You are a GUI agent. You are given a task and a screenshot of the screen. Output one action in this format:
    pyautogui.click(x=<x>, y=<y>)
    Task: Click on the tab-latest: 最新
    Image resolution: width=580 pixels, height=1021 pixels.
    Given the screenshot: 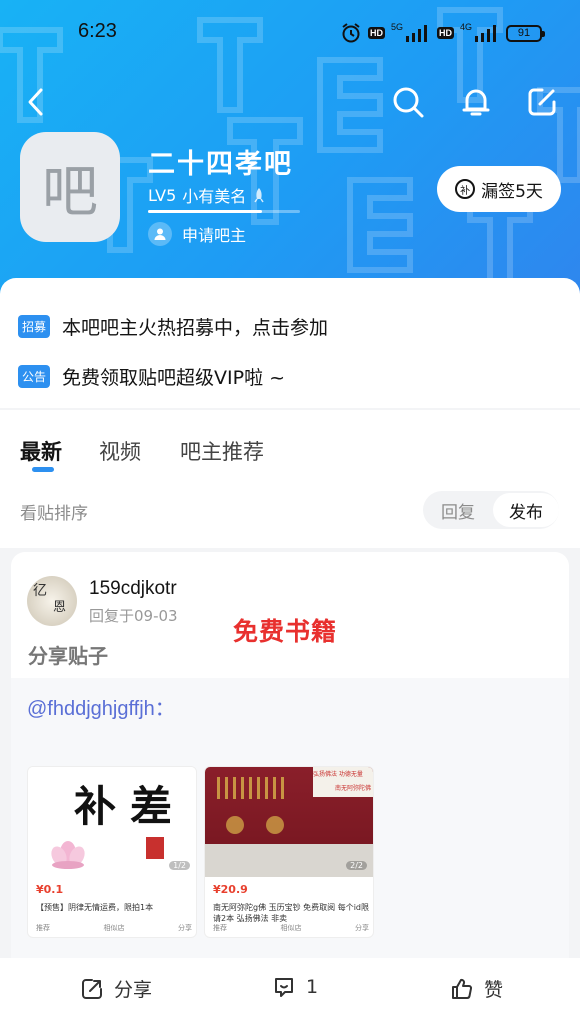 What is the action you would take?
    pyautogui.click(x=41, y=451)
    